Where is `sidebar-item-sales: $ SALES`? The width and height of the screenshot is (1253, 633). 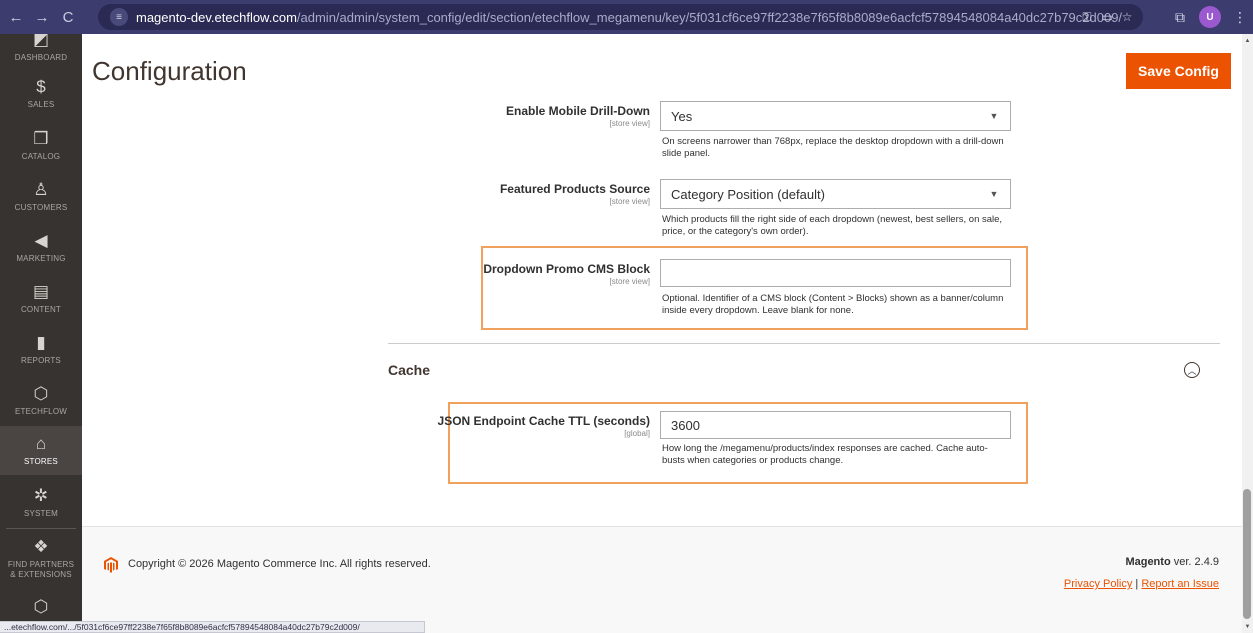 sidebar-item-sales: $ SALES is located at coordinates (41, 96).